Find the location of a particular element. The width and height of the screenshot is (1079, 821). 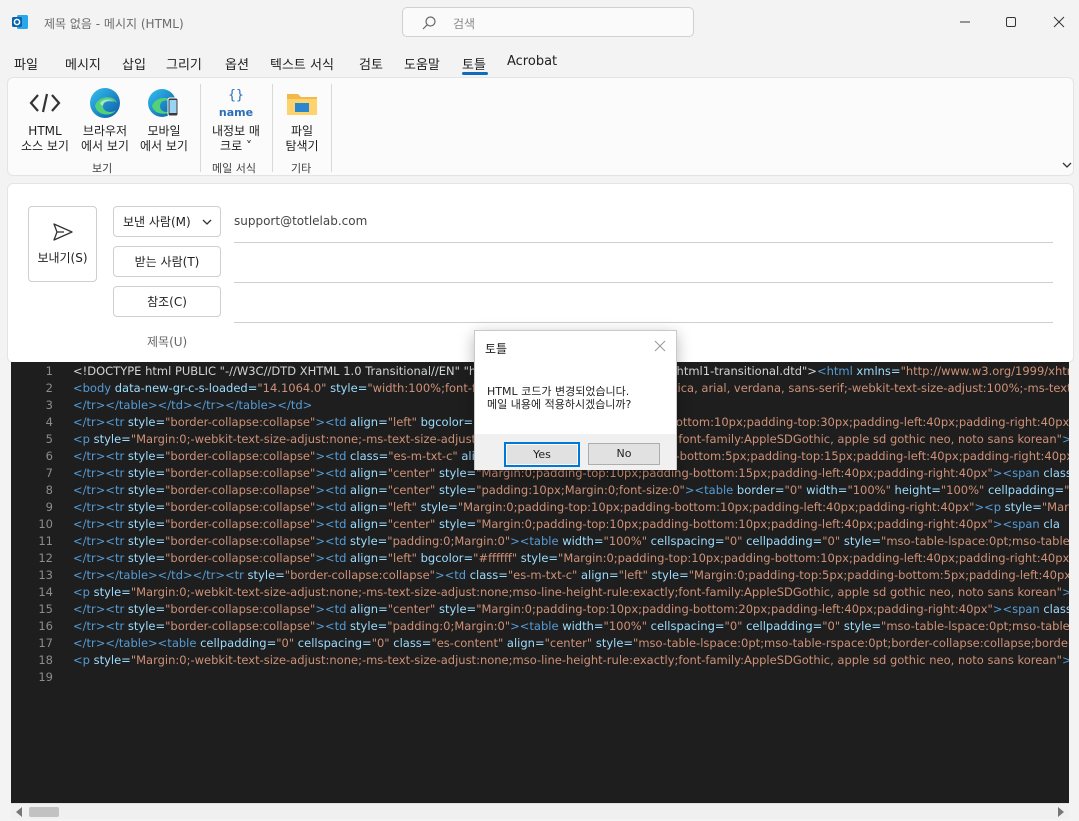

outlook-app-icon is located at coordinates (20, 22).